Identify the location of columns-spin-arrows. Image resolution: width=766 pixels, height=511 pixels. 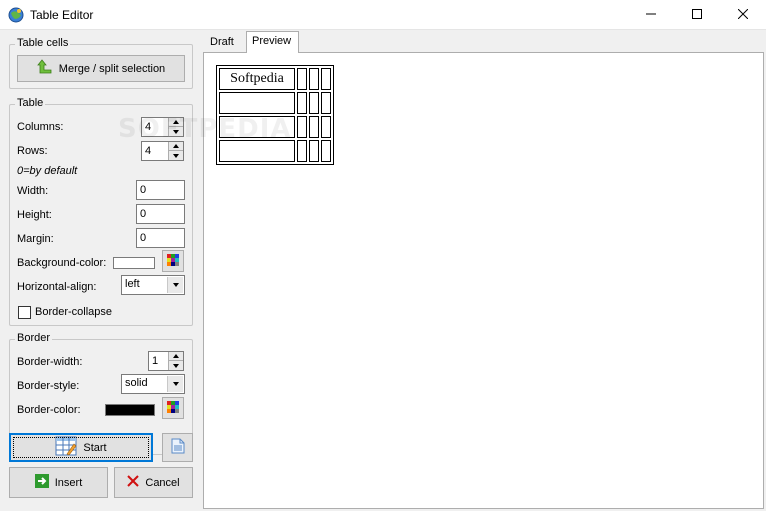
(175, 127).